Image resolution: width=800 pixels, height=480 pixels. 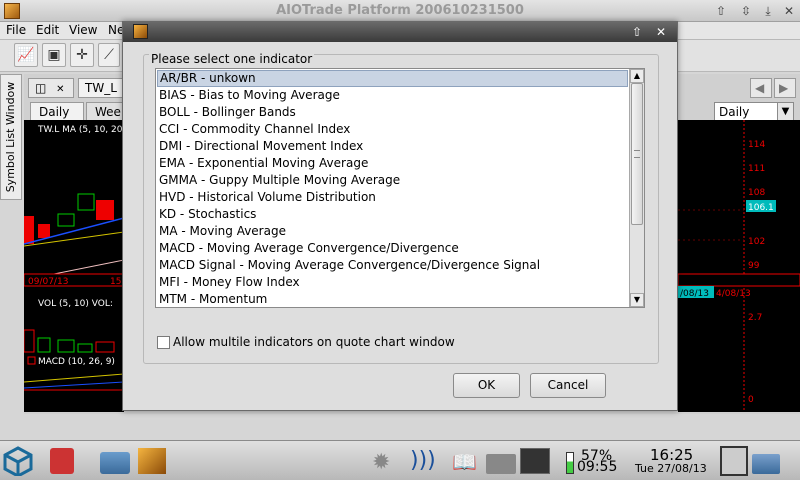 I want to click on indicator-list-item: MA - Moving Average, so click(x=392, y=231).